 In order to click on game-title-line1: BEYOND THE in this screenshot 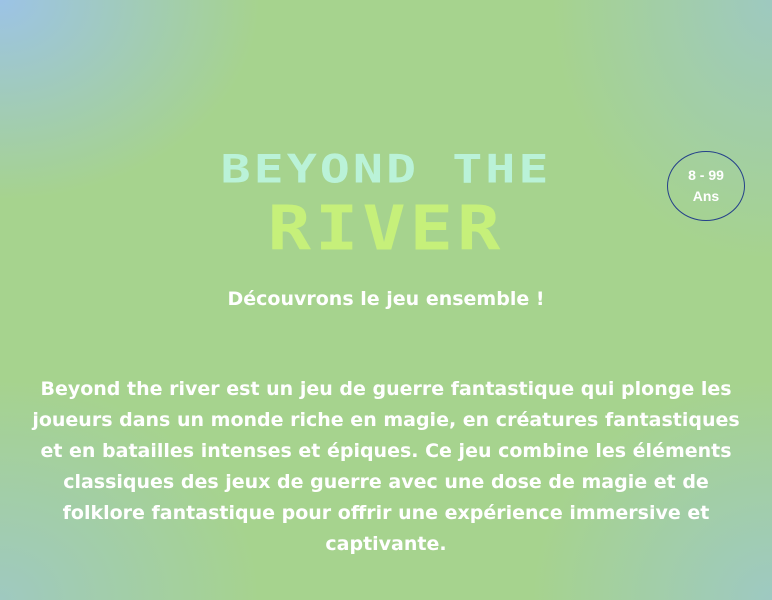, I will do `click(386, 169)`.